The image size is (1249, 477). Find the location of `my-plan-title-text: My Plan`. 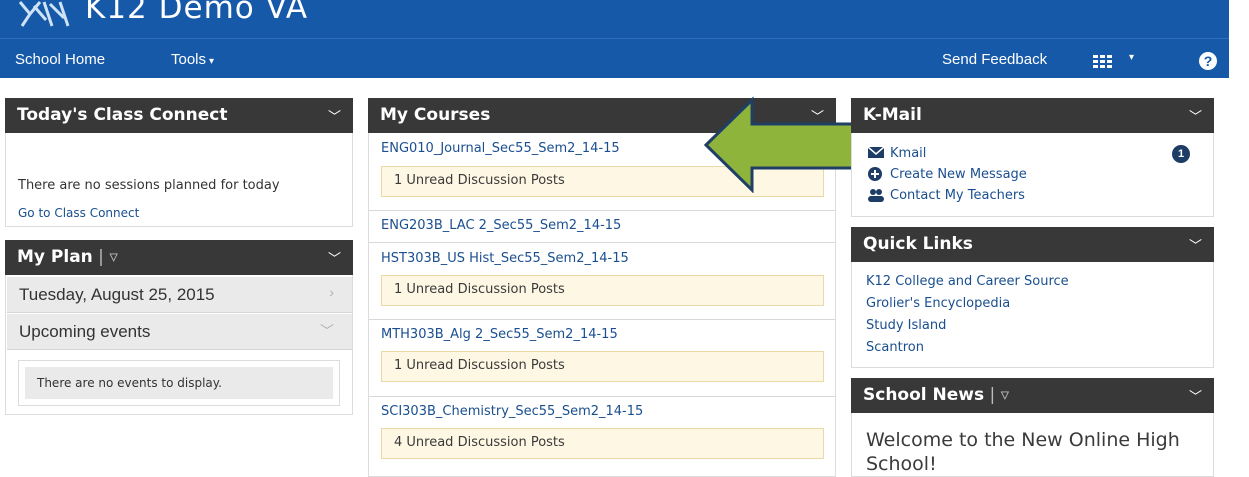

my-plan-title-text: My Plan is located at coordinates (55, 257).